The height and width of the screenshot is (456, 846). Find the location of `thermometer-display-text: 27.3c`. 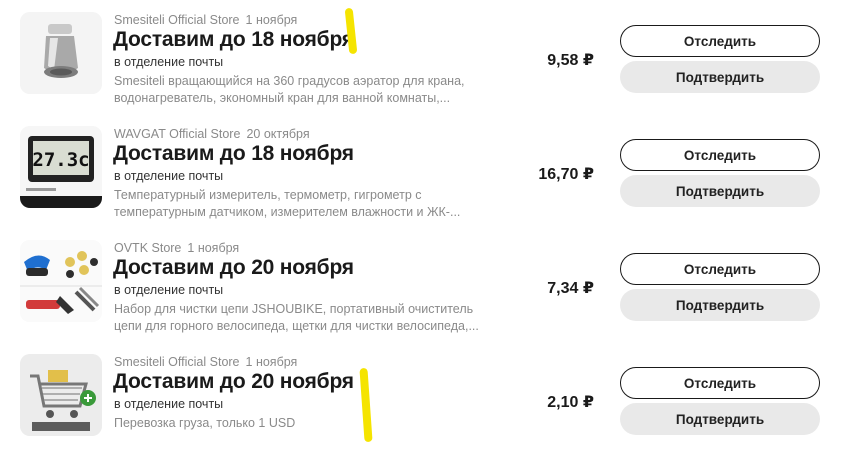

thermometer-display-text: 27.3c is located at coordinates (60, 160).